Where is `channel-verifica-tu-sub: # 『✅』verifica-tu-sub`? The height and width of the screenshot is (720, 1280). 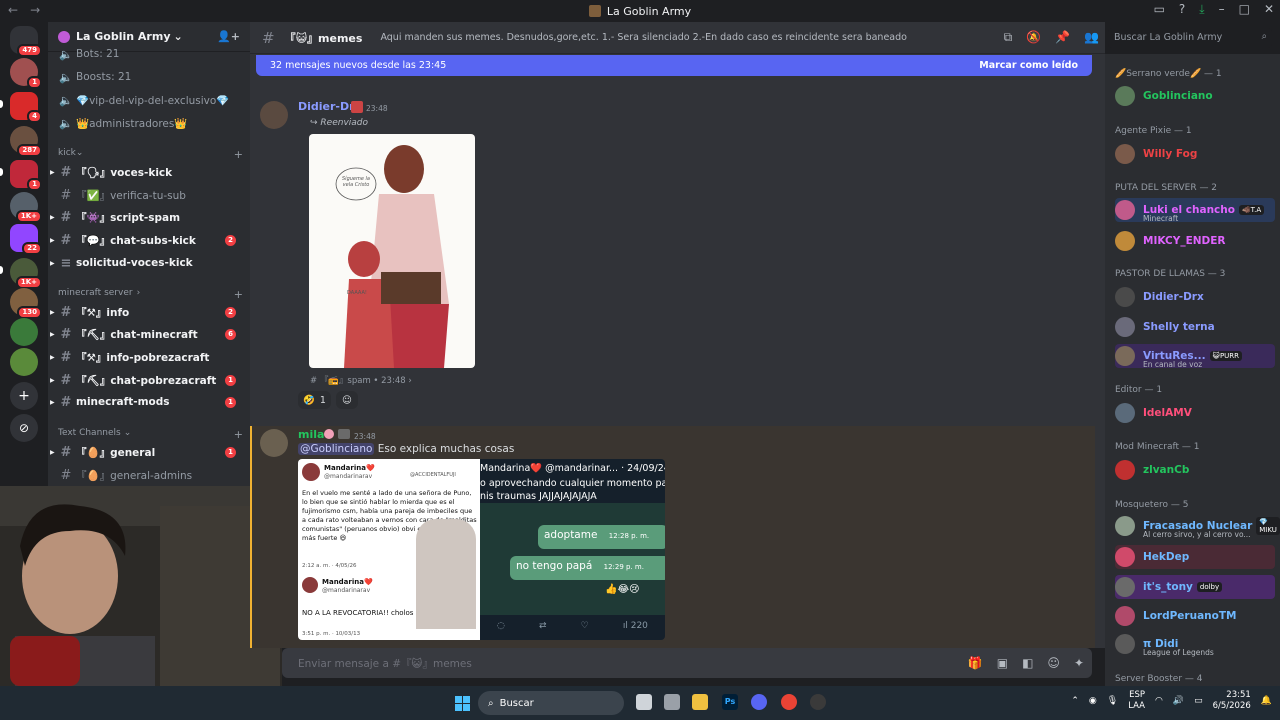 channel-verifica-tu-sub: # 『✅』verifica-tu-sub is located at coordinates (151, 195).